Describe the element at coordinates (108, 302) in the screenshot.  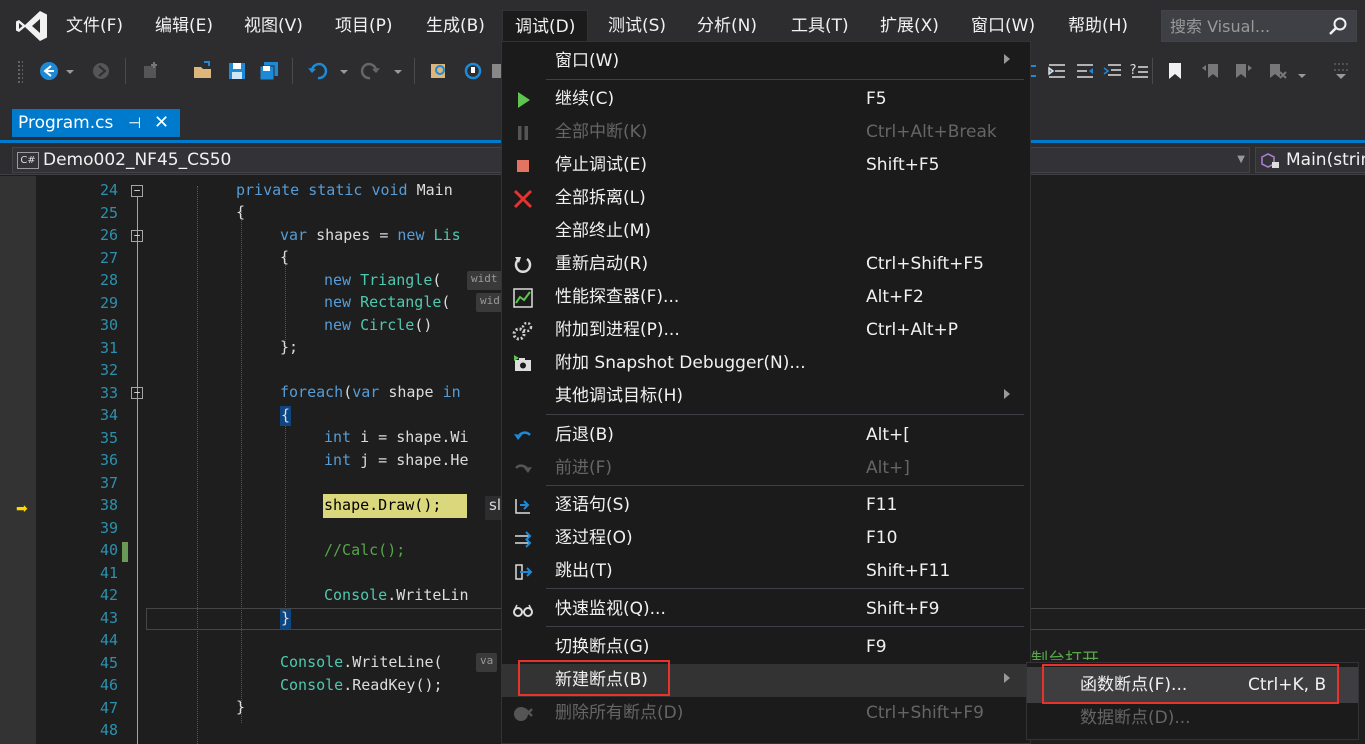
I see `line-number: 29` at that location.